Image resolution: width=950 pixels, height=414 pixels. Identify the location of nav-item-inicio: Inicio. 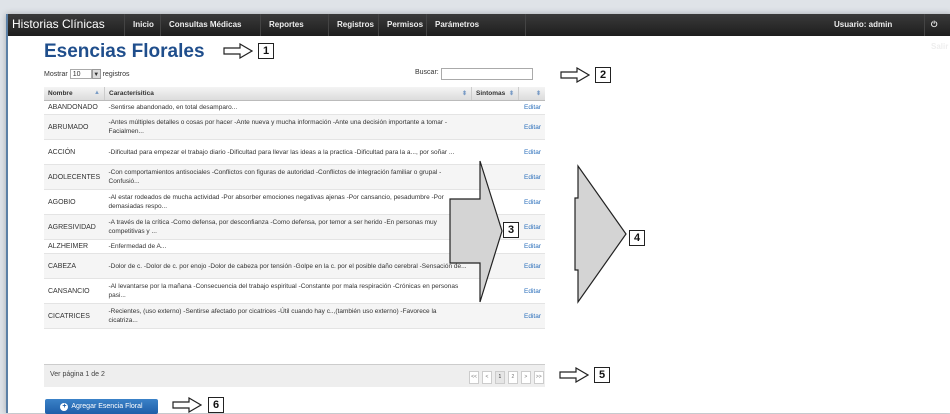
(143, 25).